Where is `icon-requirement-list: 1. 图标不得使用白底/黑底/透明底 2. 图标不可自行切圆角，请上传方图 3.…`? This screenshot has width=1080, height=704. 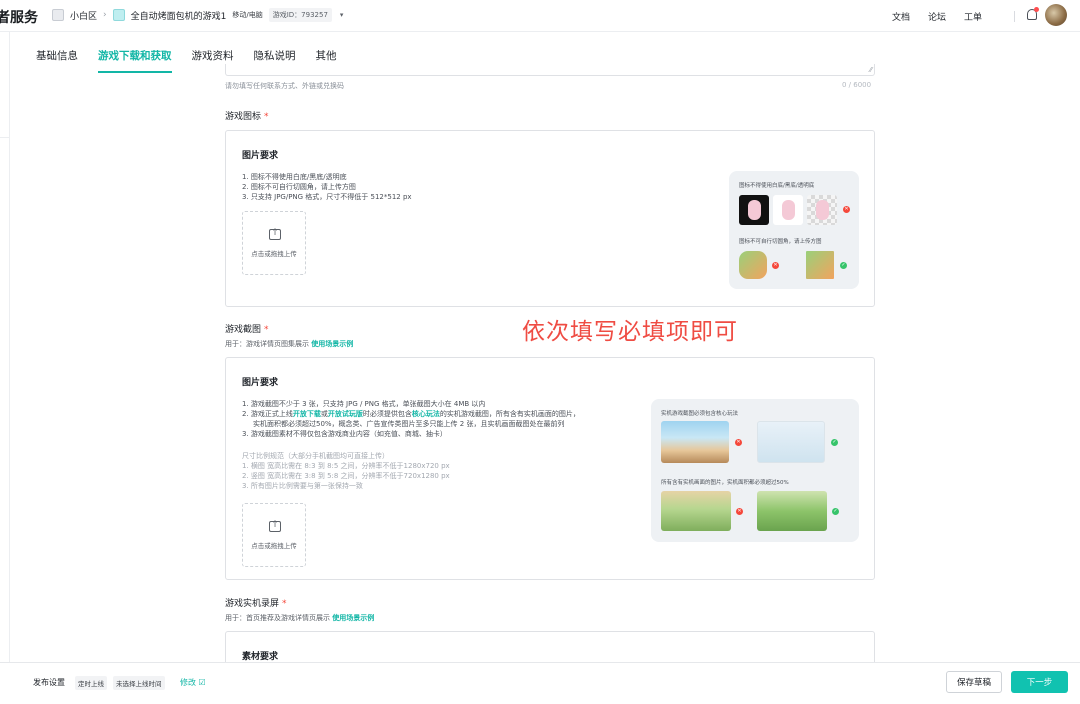 icon-requirement-list: 1. 图标不得使用白底/黑底/透明底 2. 图标不可自行切圆角，请上传方图 3.… is located at coordinates (327, 187).